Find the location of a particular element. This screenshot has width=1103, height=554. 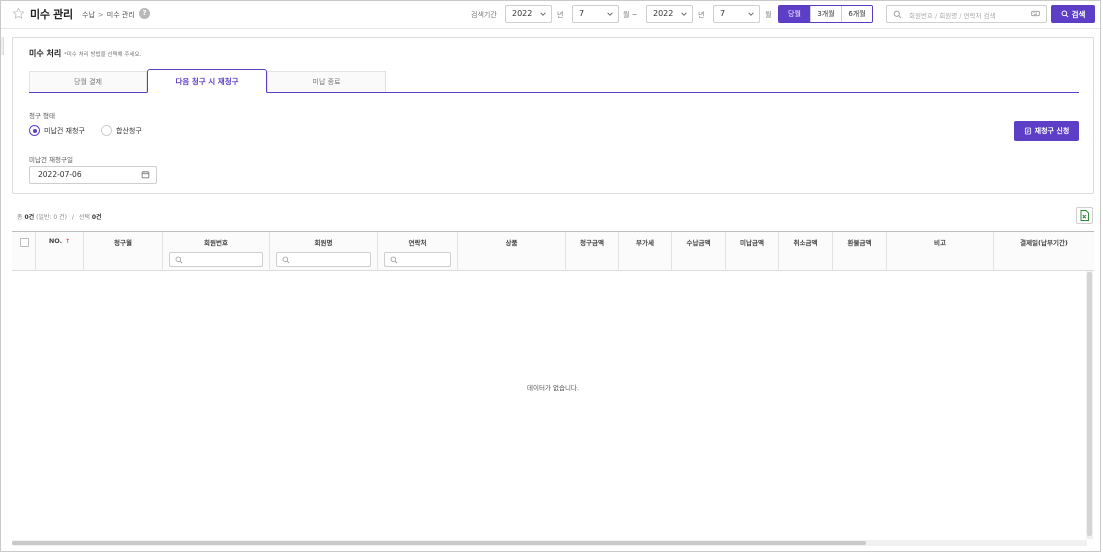

radio-combined-billing: 합산청구 is located at coordinates (121, 130).